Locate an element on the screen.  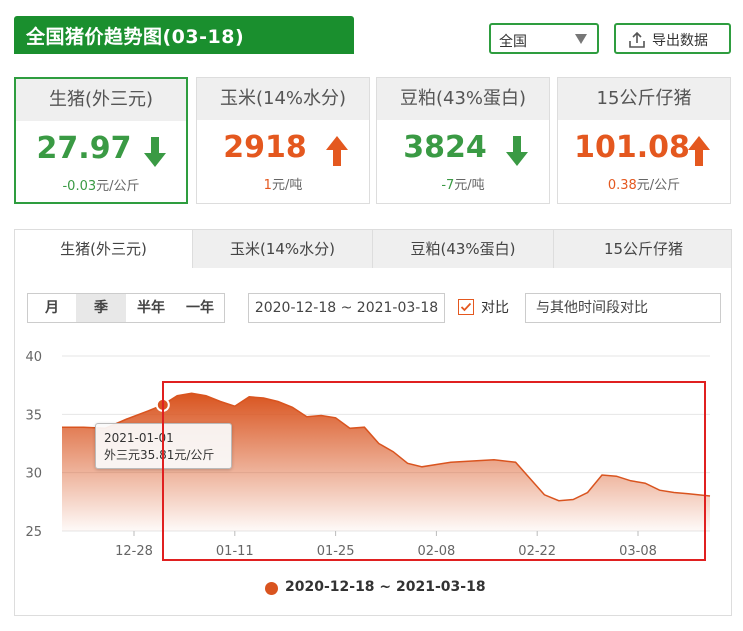
y-tick-label: 35 is located at coordinates (33, 415).